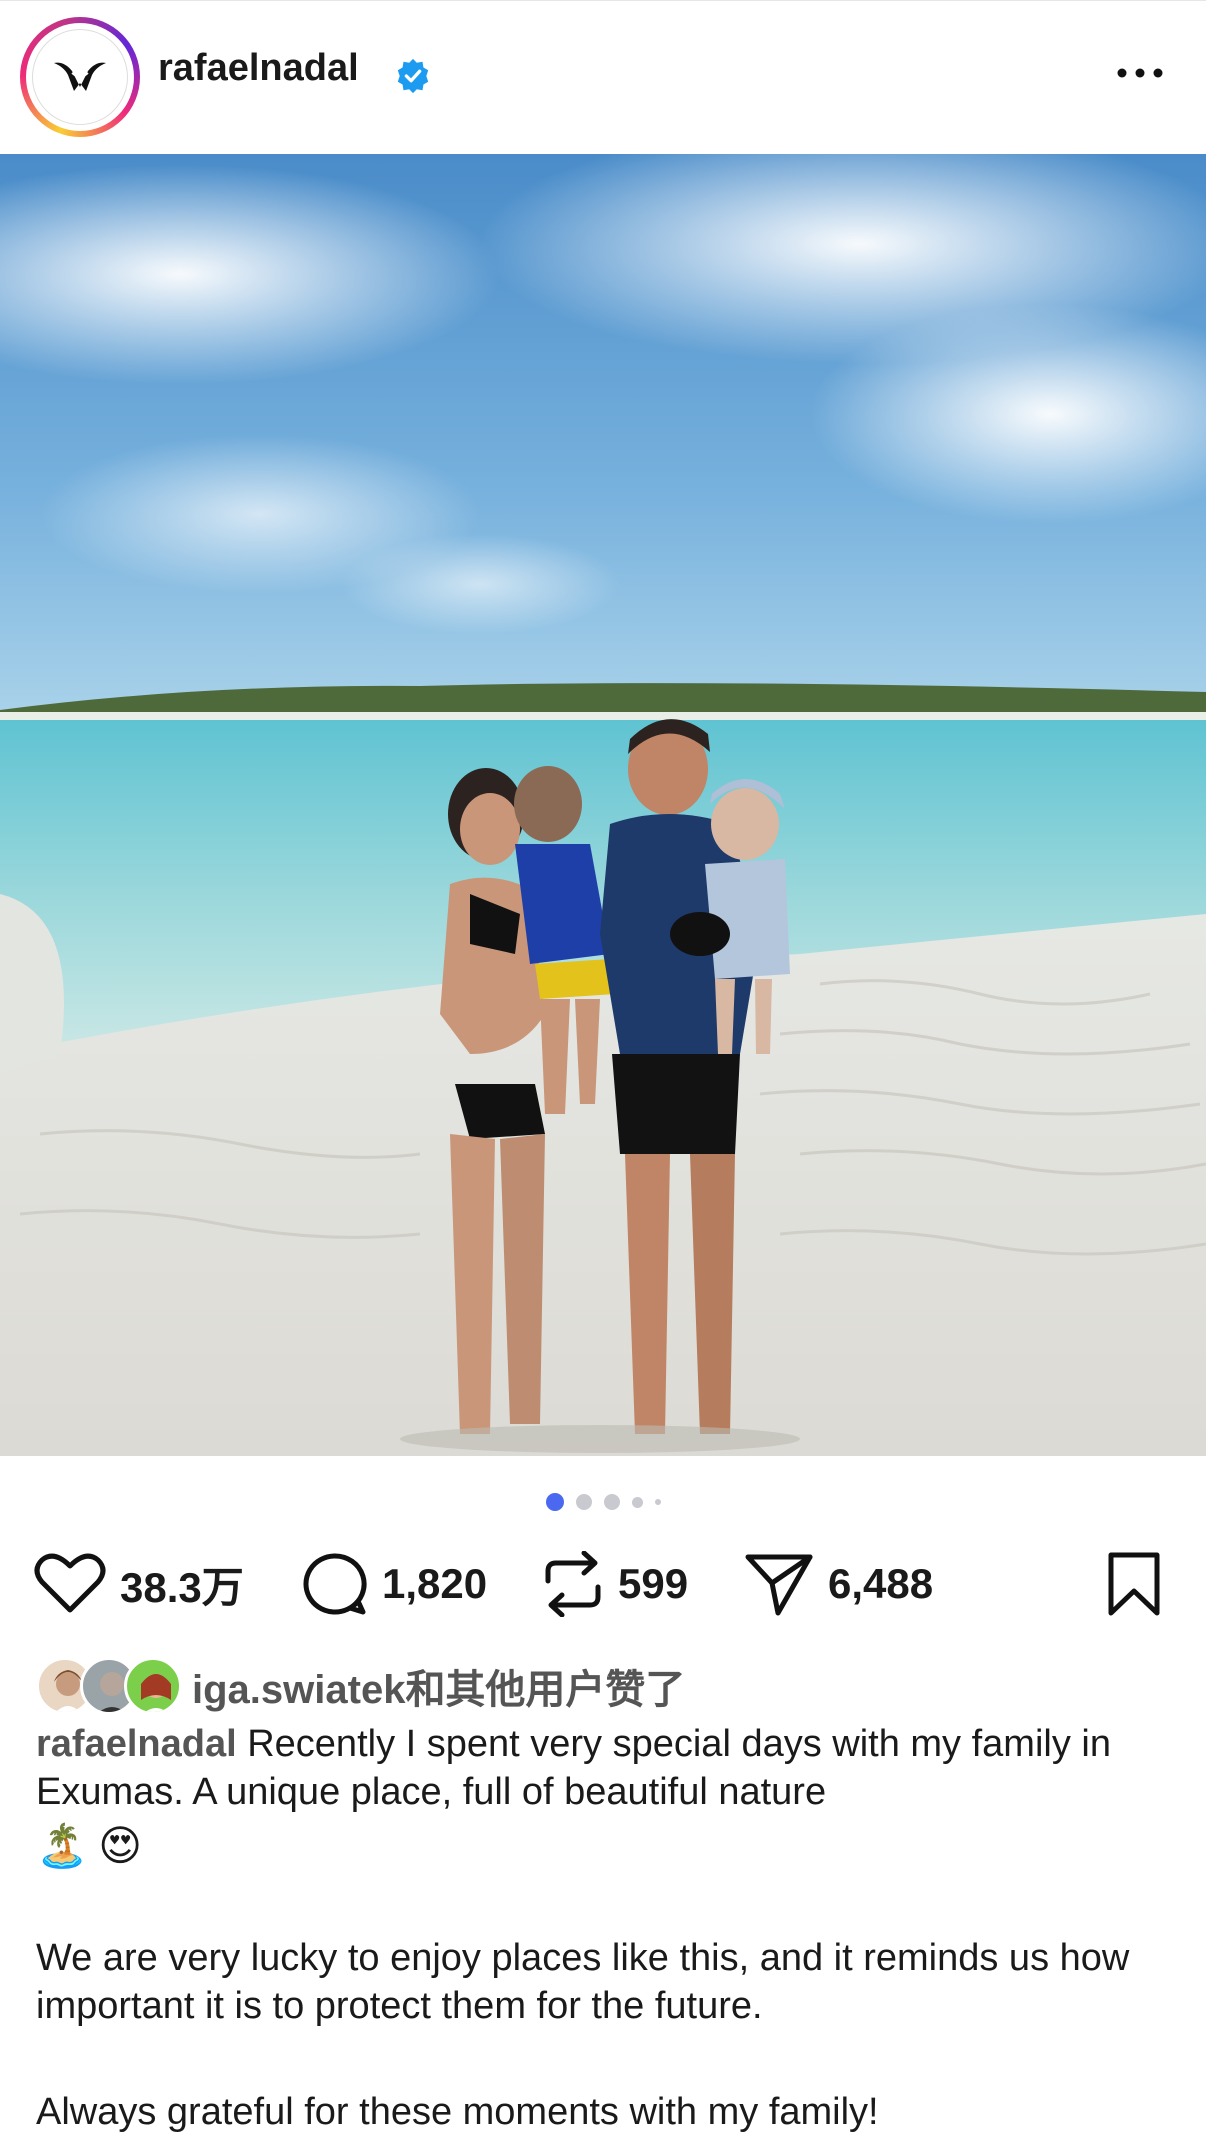 This screenshot has height=2142, width=1206. Describe the element at coordinates (615, 1584) in the screenshot. I see `repost-button: 599` at that location.